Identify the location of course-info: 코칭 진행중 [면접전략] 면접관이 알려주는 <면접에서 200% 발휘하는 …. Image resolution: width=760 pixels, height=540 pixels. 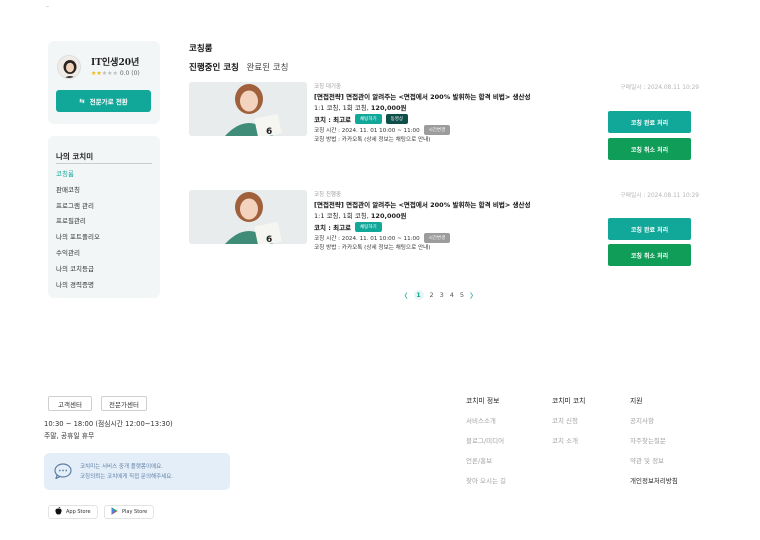
(449, 220).